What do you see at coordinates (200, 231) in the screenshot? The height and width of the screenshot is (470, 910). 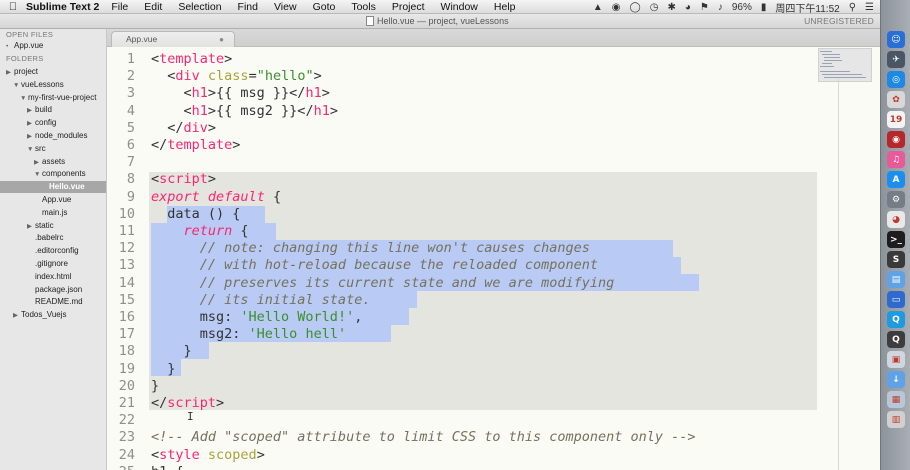 I see `code-line: return {` at bounding box center [200, 231].